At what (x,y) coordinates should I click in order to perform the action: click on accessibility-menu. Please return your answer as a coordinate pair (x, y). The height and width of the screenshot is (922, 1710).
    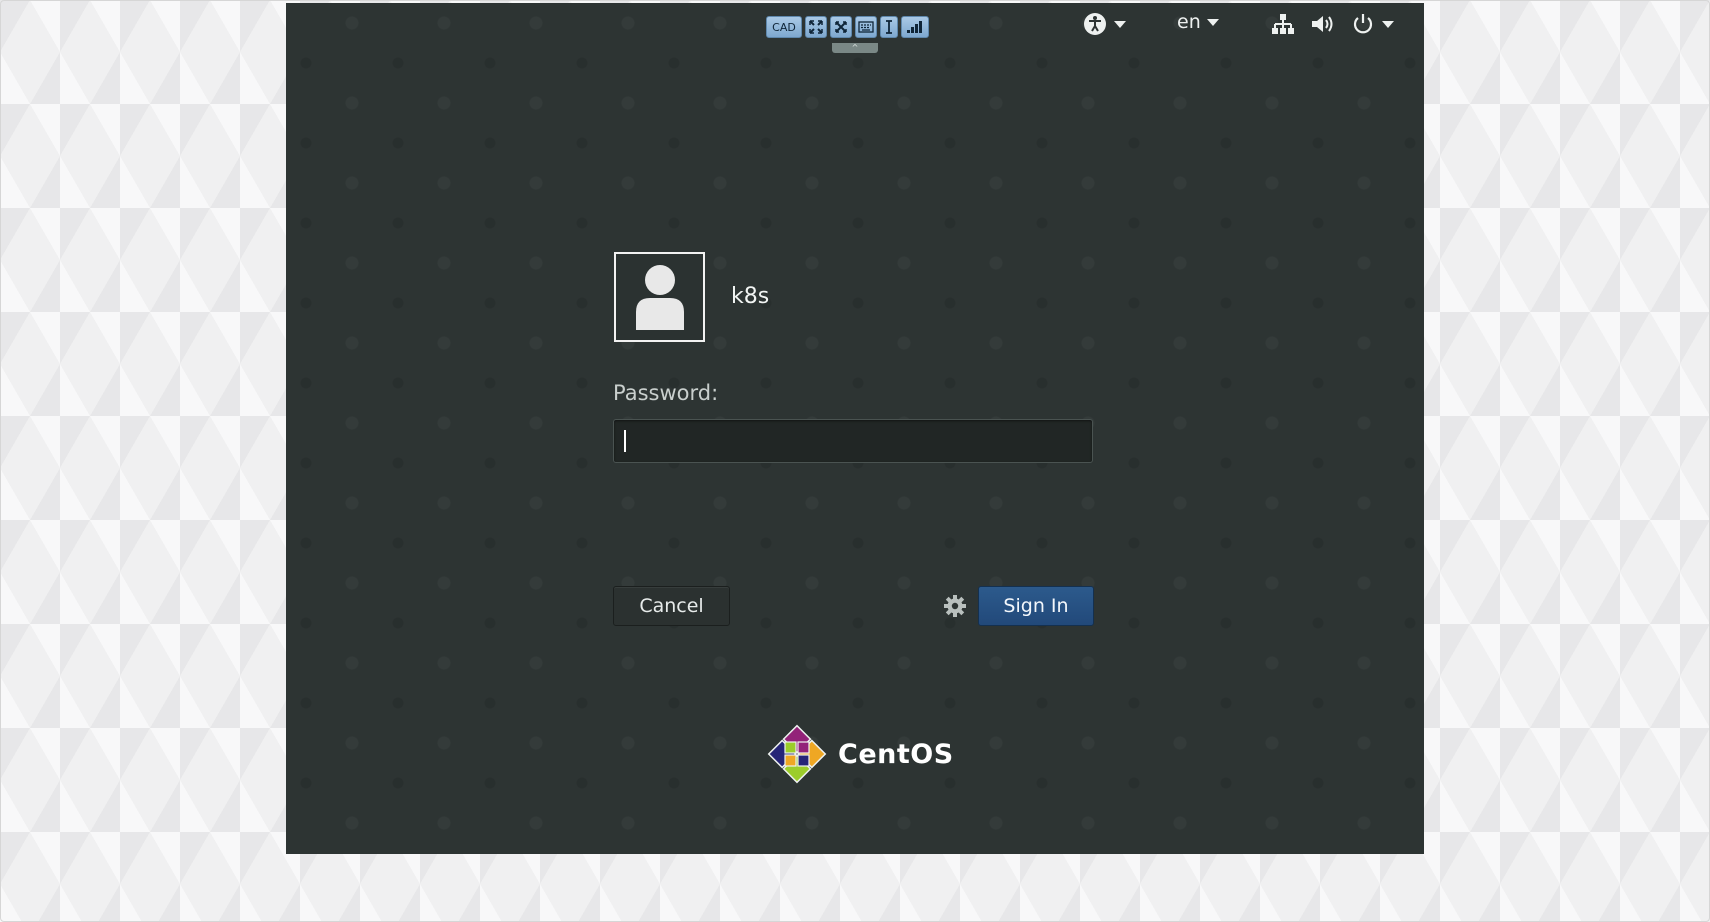
    Looking at the image, I should click on (1104, 24).